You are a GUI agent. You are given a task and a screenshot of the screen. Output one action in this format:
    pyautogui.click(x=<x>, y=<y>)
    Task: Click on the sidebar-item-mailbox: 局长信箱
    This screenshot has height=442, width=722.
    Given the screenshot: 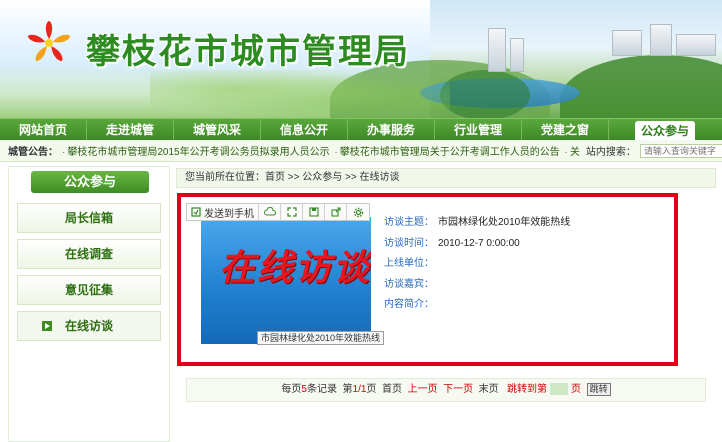 What is the action you would take?
    pyautogui.click(x=89, y=218)
    